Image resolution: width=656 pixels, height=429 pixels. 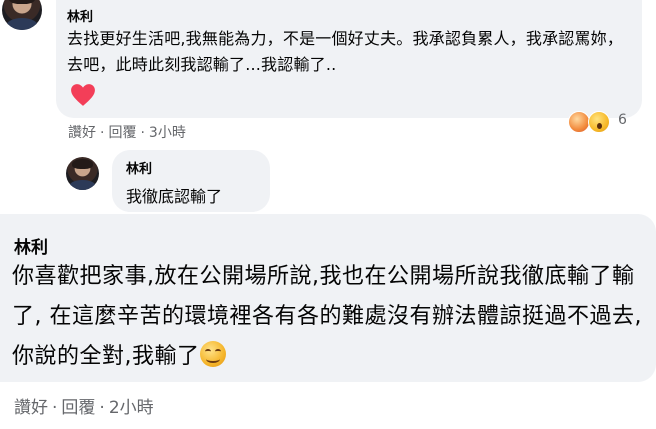 I want to click on wow-emoji-icon, so click(x=599, y=122).